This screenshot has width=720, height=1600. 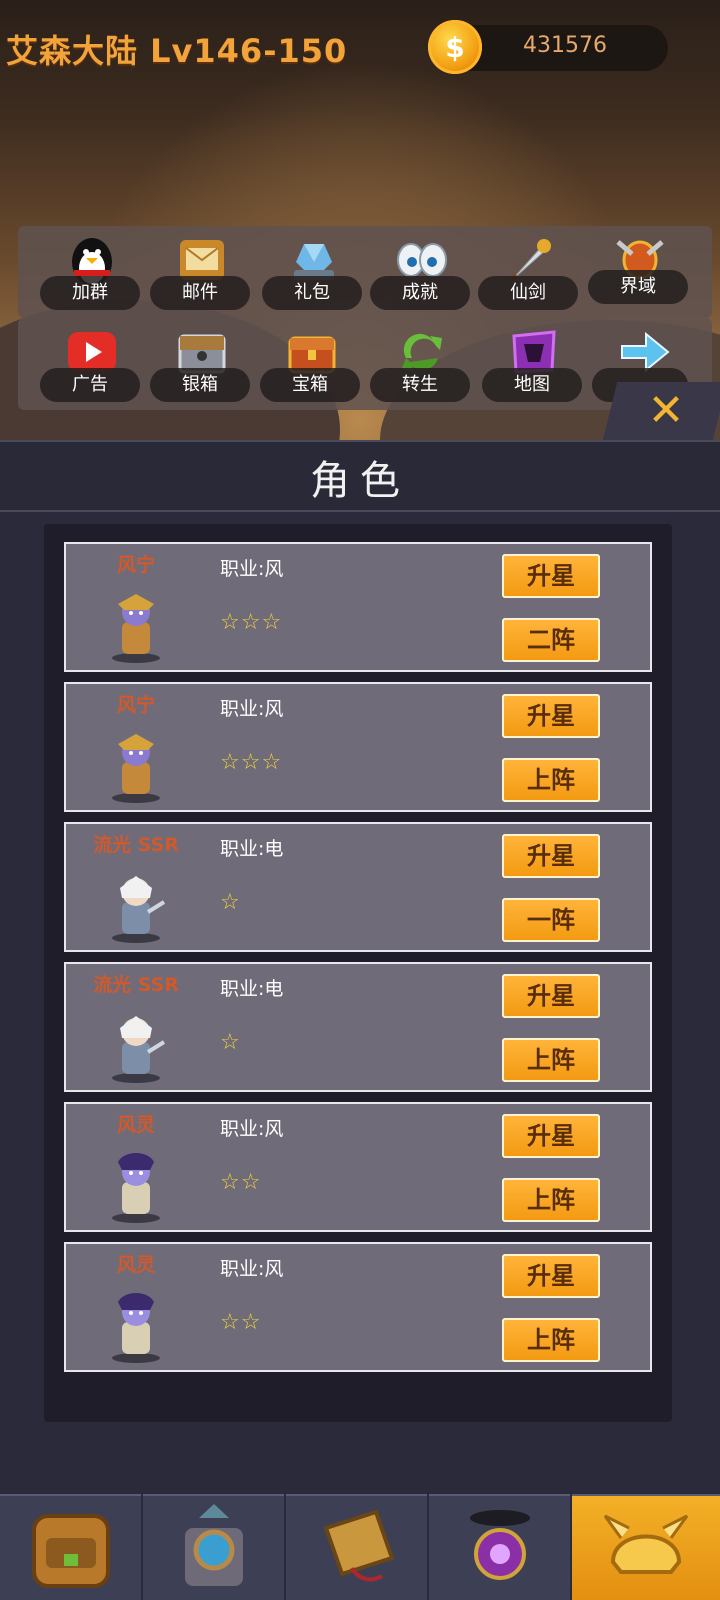 I want to click on menu-rebirth: 转生, so click(x=420, y=364).